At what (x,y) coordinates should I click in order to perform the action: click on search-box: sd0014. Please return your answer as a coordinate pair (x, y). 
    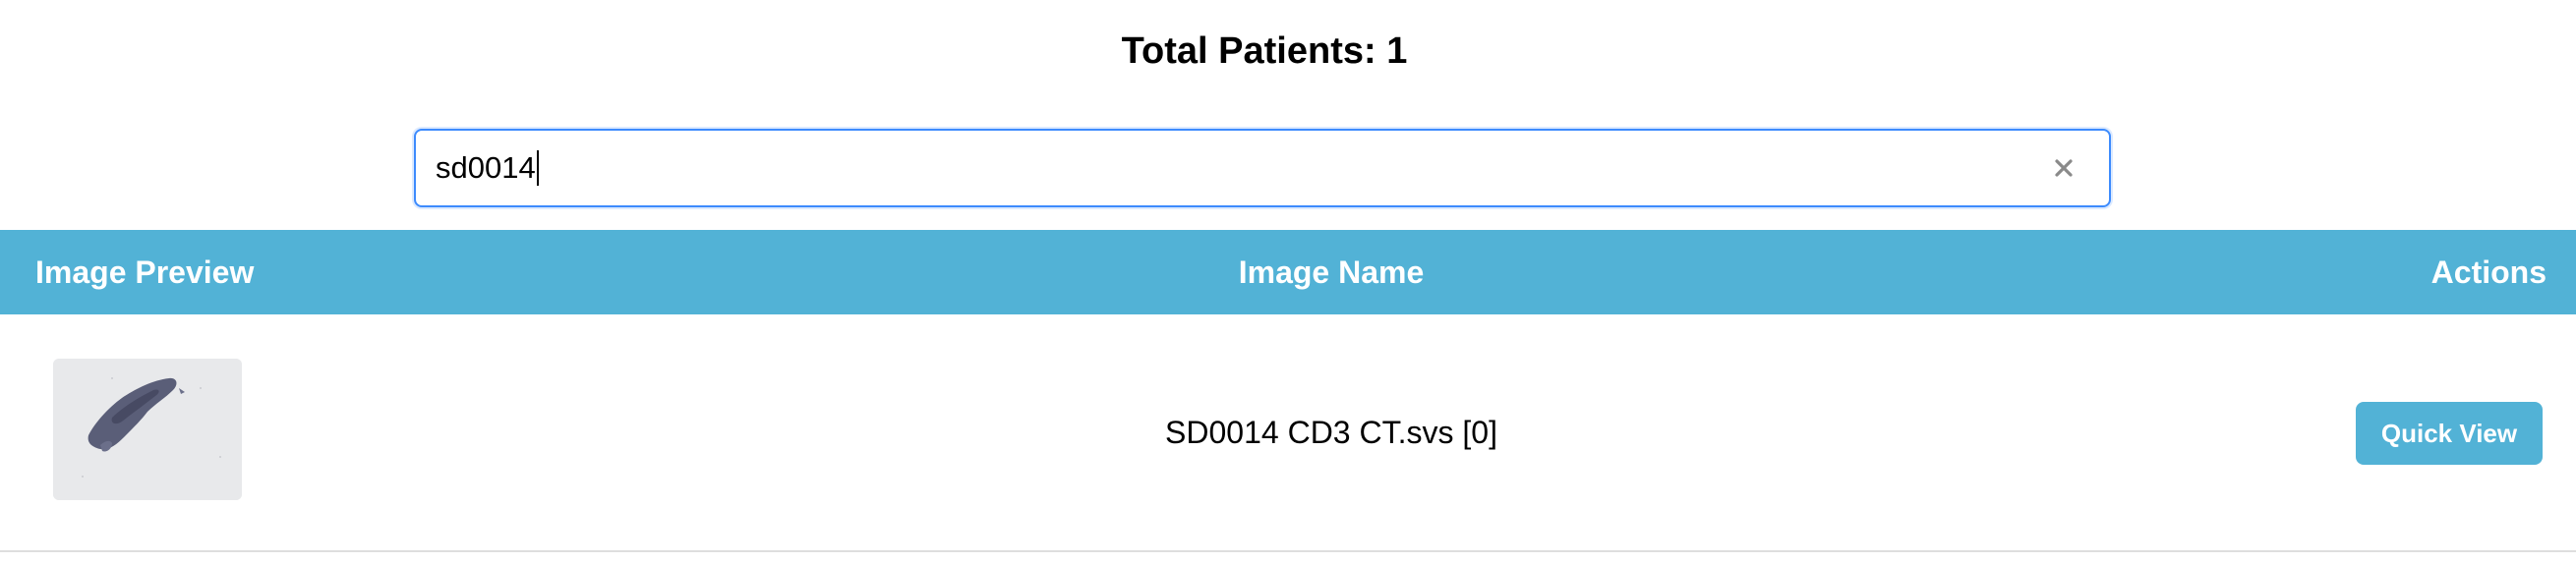
    Looking at the image, I should click on (1262, 168).